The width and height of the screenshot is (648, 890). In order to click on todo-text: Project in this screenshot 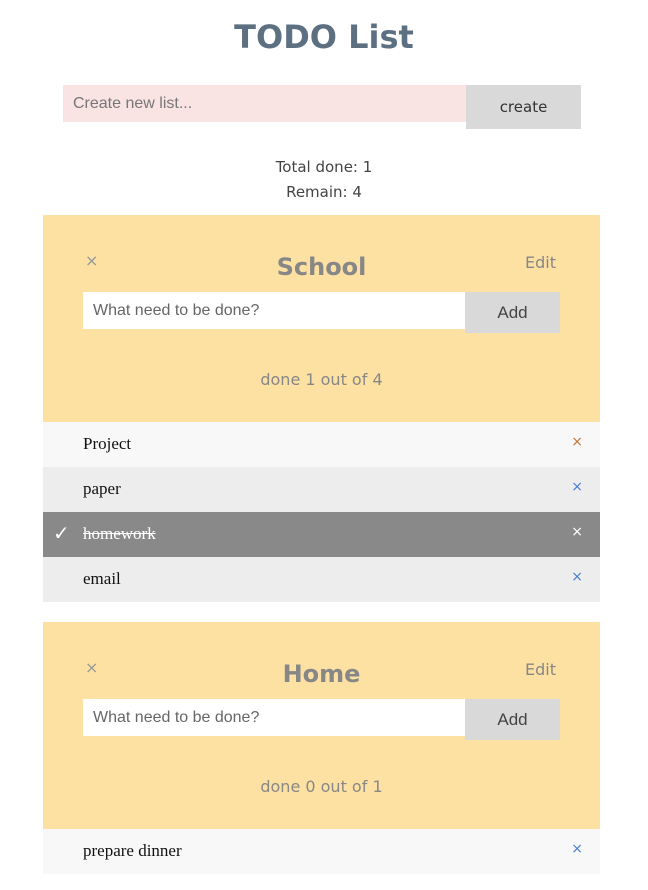, I will do `click(107, 443)`.